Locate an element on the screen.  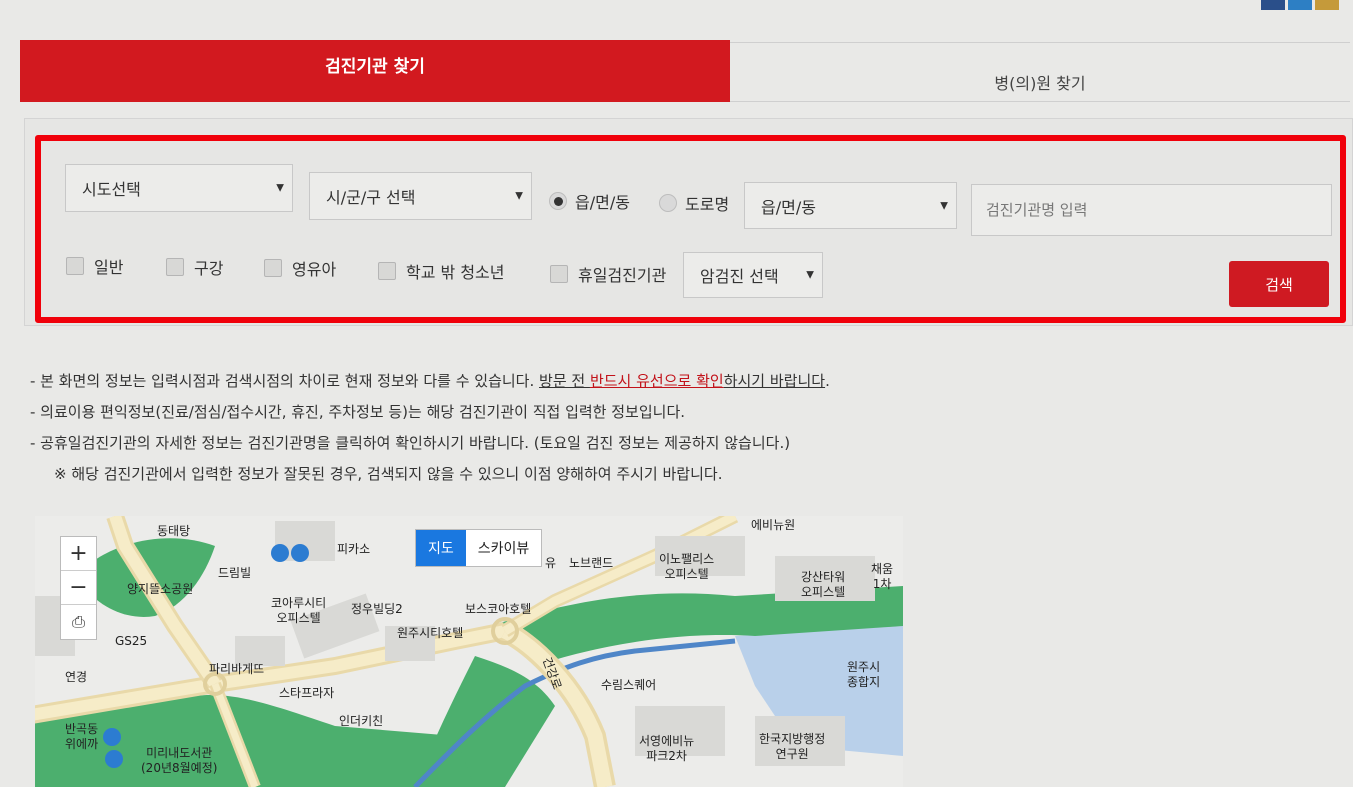
map-label: 피카소 is located at coordinates (353, 549).